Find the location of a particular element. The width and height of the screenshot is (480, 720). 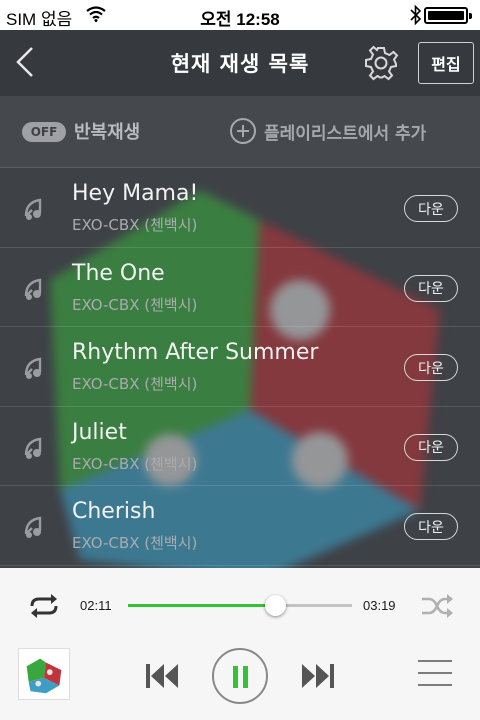

skip-previous-icon is located at coordinates (162, 676).